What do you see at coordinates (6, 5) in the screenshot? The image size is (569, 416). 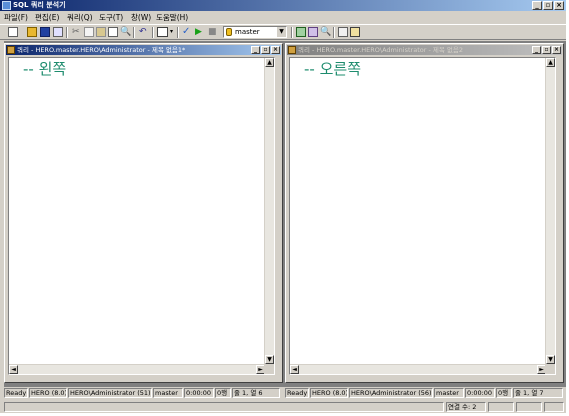 I see `app-icon` at bounding box center [6, 5].